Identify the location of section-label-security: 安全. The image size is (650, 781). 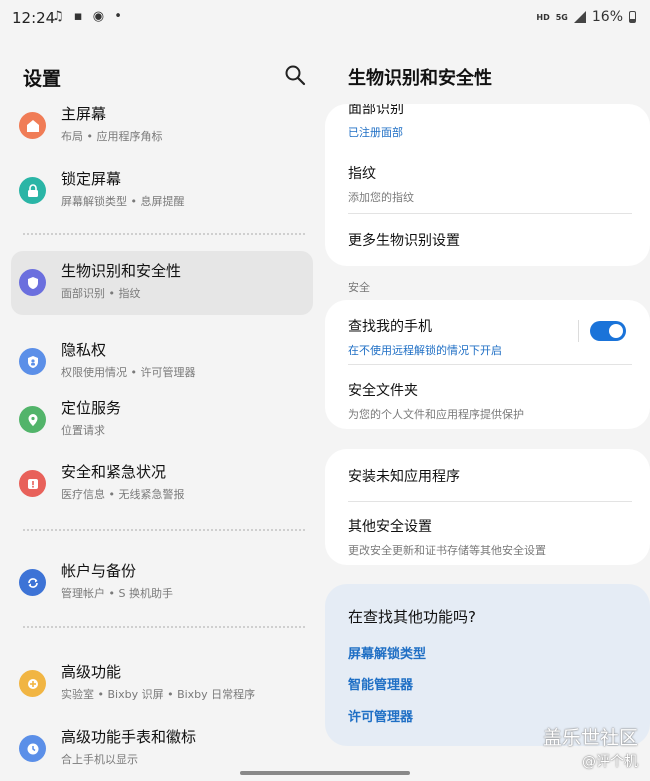
(359, 287).